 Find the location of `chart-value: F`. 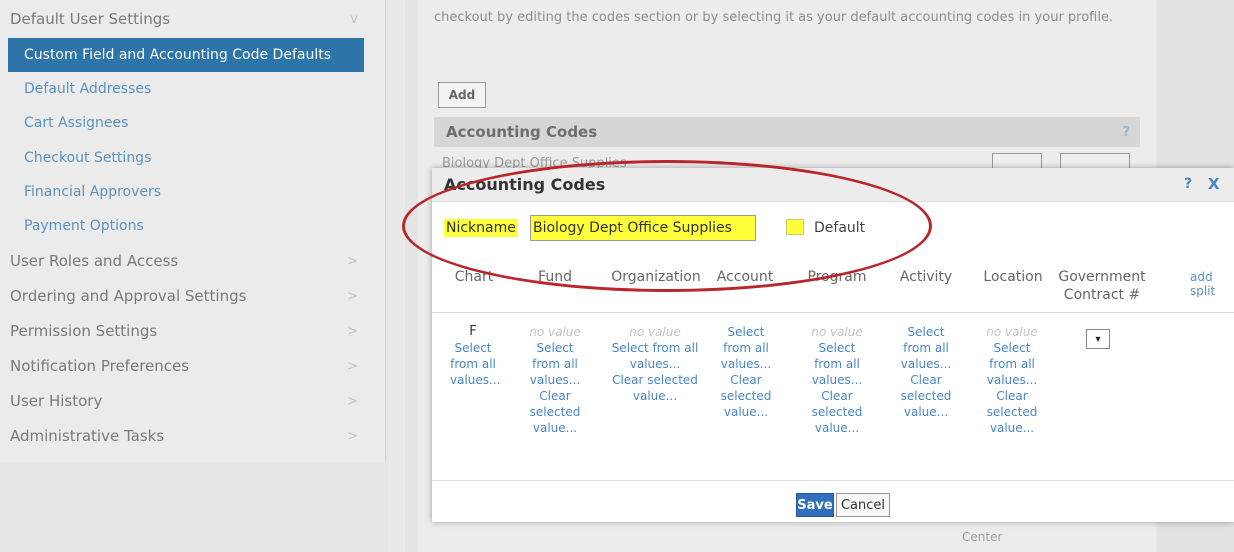

chart-value: F is located at coordinates (473, 331).